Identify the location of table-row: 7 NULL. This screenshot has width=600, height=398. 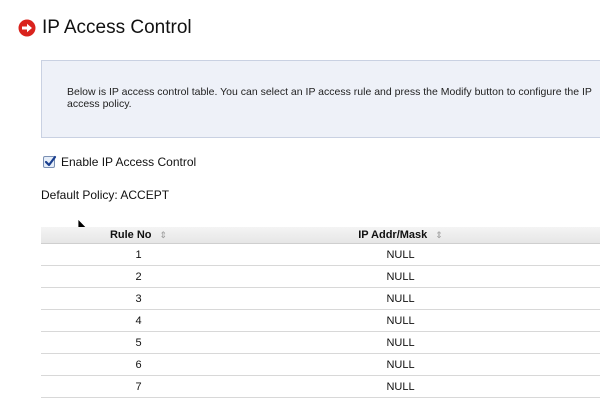
(320, 386).